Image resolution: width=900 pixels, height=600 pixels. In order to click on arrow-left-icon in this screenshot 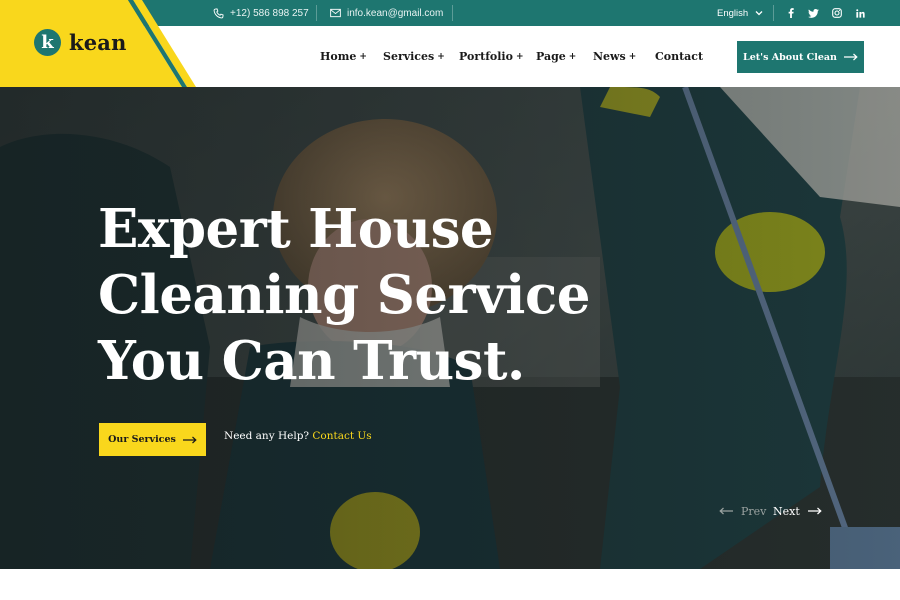, I will do `click(726, 511)`.